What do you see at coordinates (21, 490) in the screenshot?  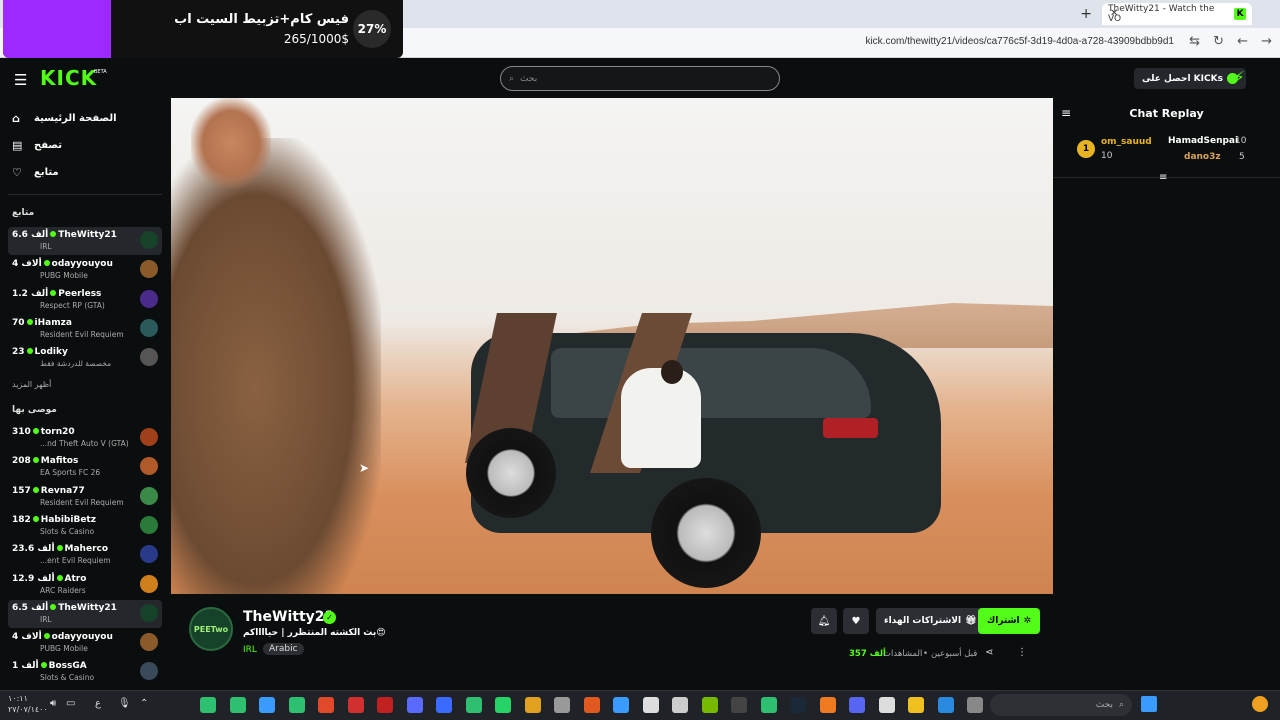 I see `channel-viewer-count: 157` at bounding box center [21, 490].